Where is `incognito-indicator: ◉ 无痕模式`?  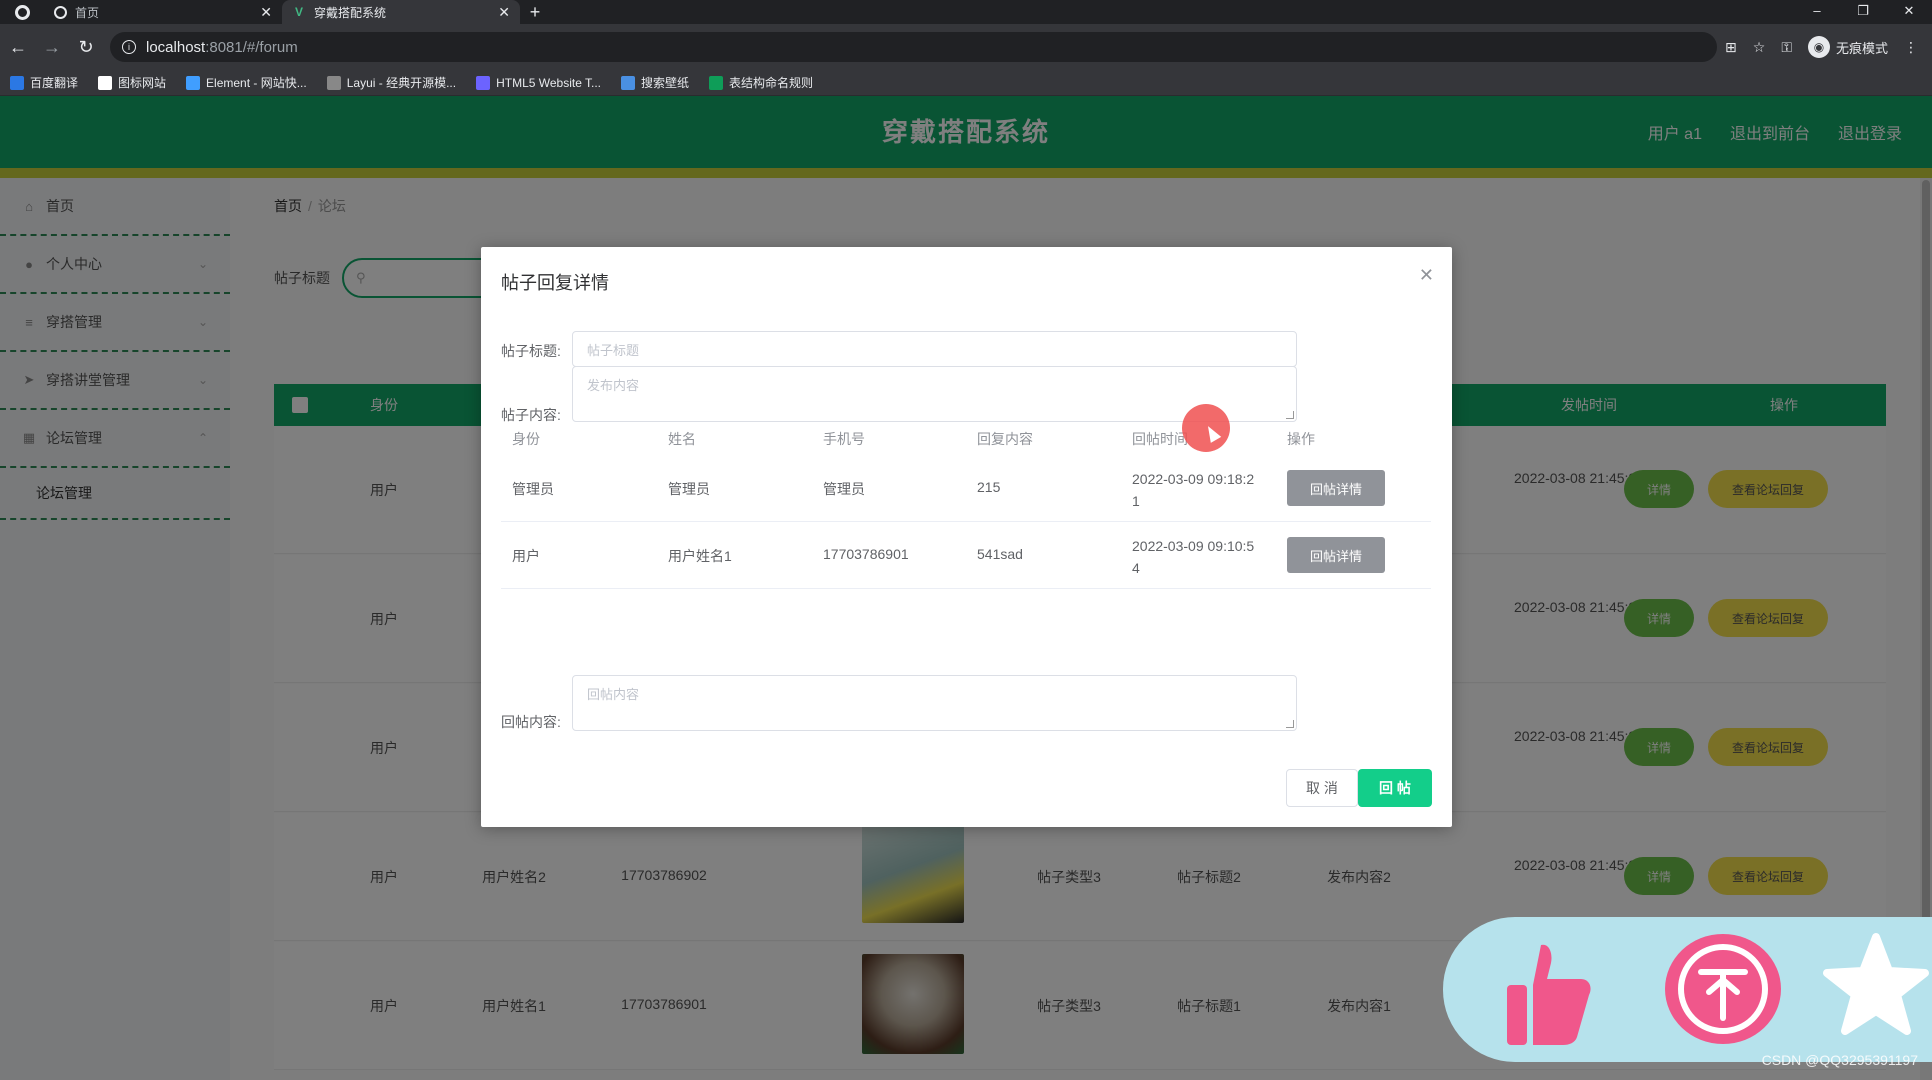 incognito-indicator: ◉ 无痕模式 is located at coordinates (1847, 47).